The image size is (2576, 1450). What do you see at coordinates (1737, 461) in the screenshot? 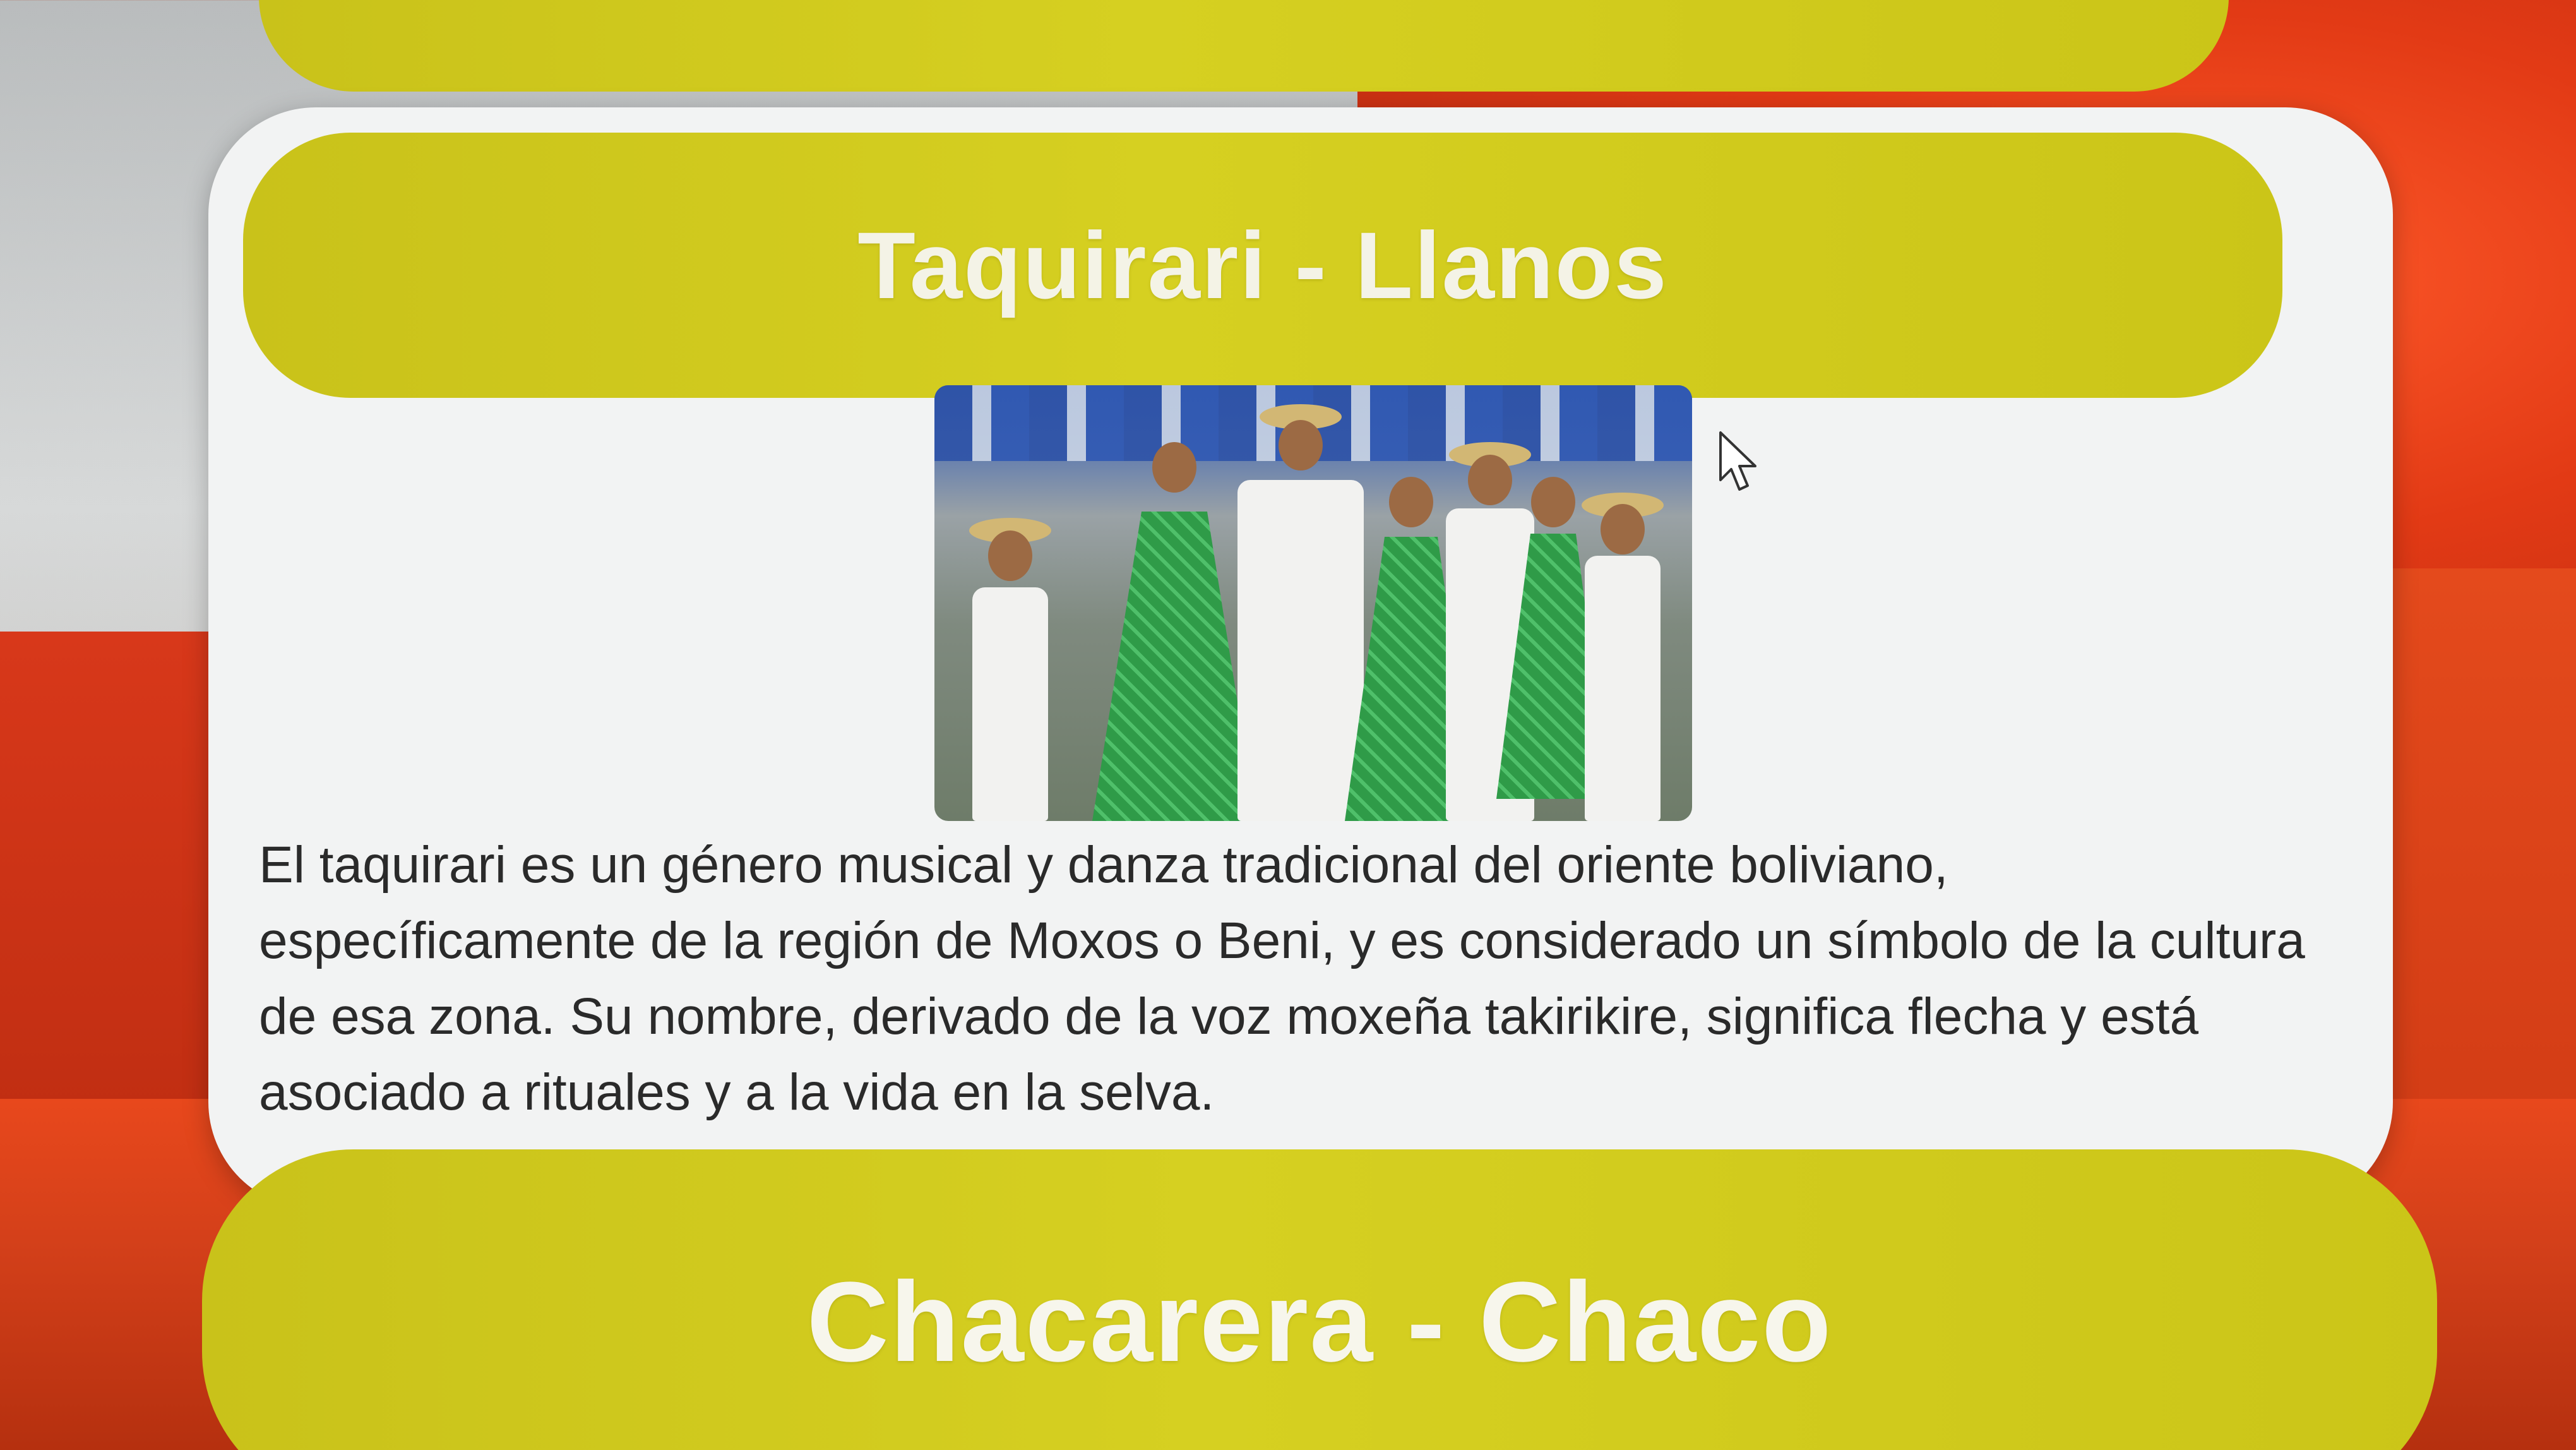
I see `arrow-cursor-icon` at bounding box center [1737, 461].